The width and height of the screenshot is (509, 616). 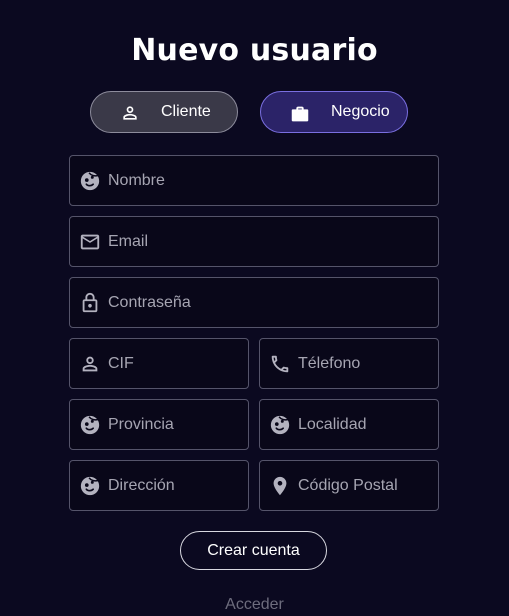 I want to click on name-field, so click(x=254, y=180).